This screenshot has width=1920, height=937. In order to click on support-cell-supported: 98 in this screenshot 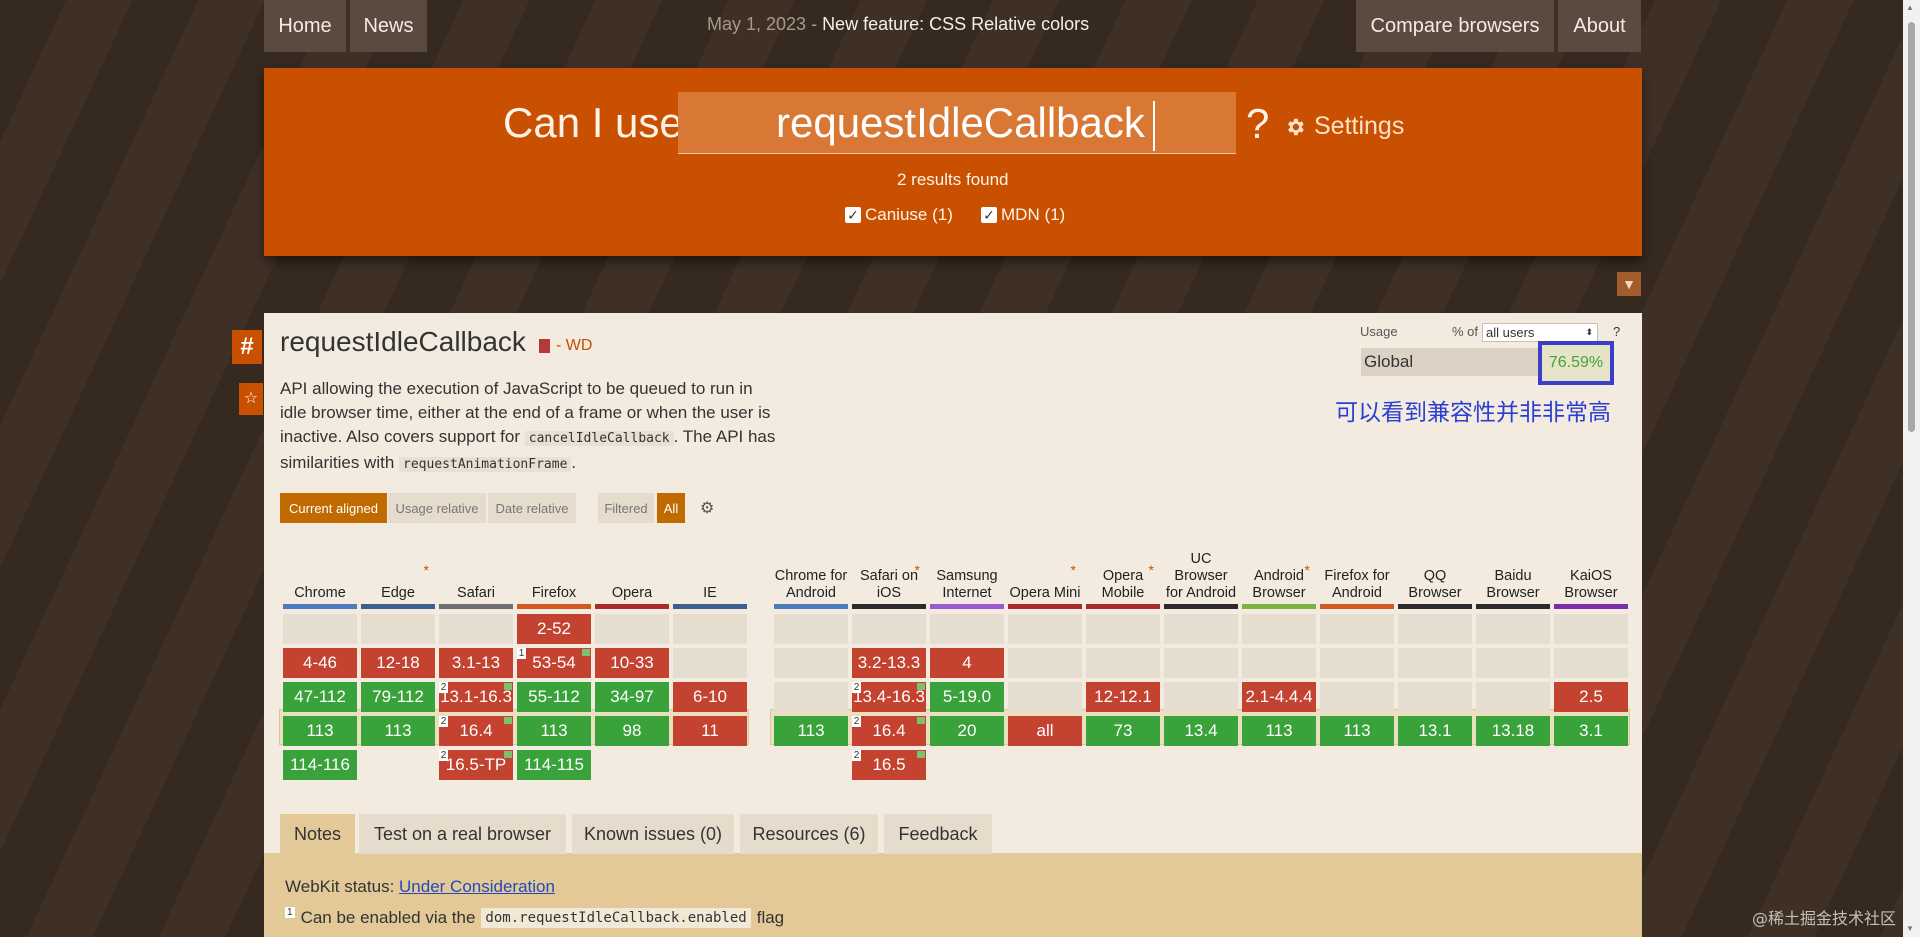, I will do `click(632, 731)`.